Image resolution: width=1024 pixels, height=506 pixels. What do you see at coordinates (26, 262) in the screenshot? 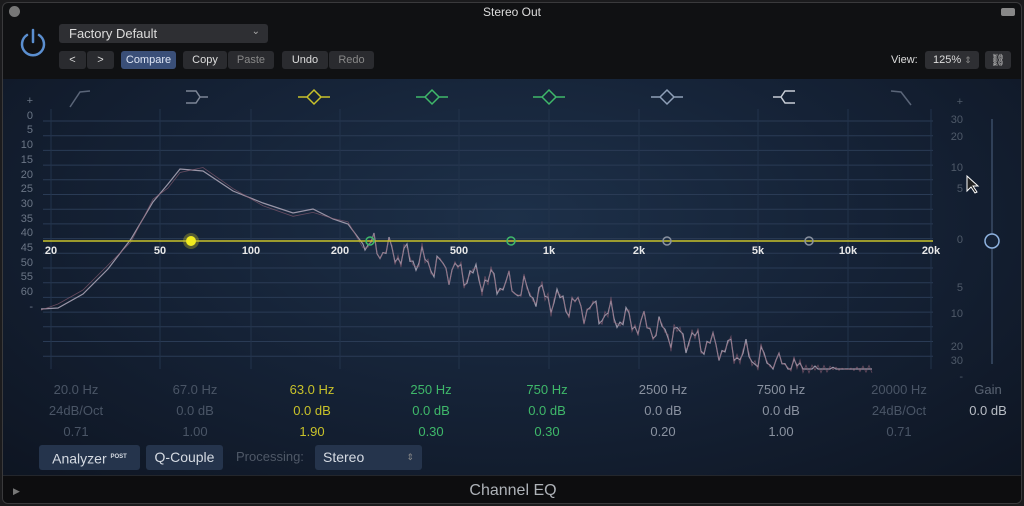
I see `left-scale-label: 50` at bounding box center [26, 262].